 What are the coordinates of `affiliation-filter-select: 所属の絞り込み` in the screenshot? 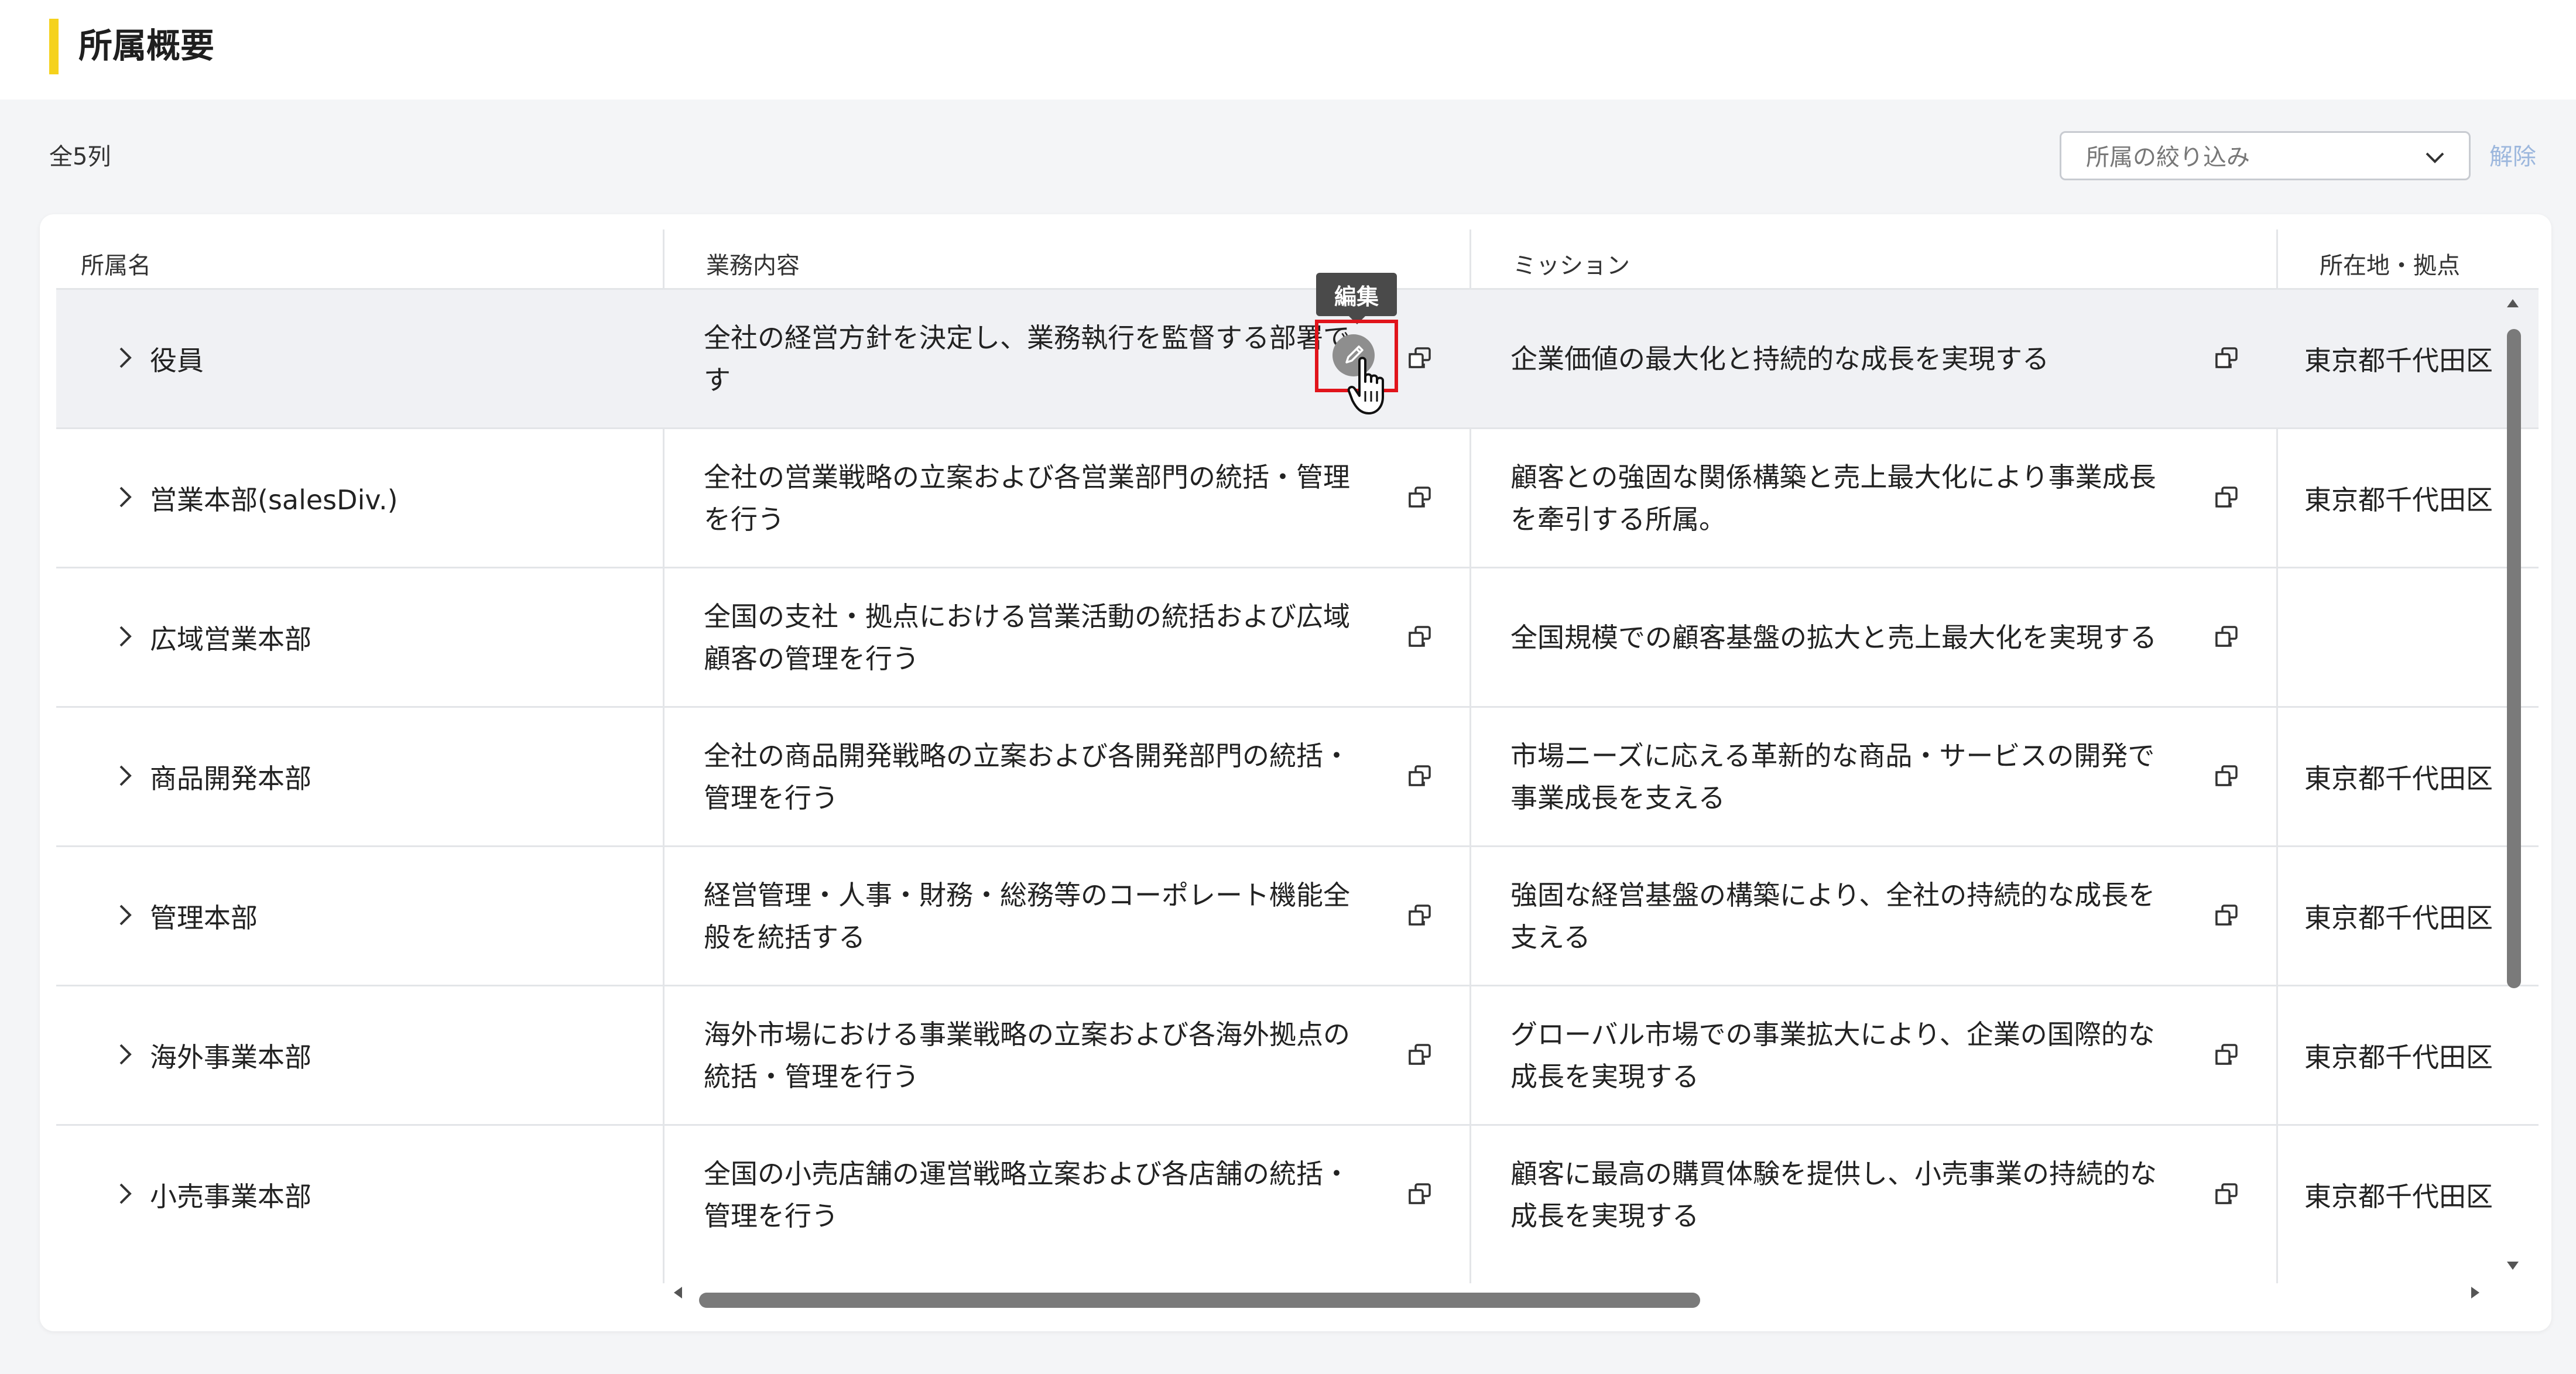 It's located at (2265, 155).